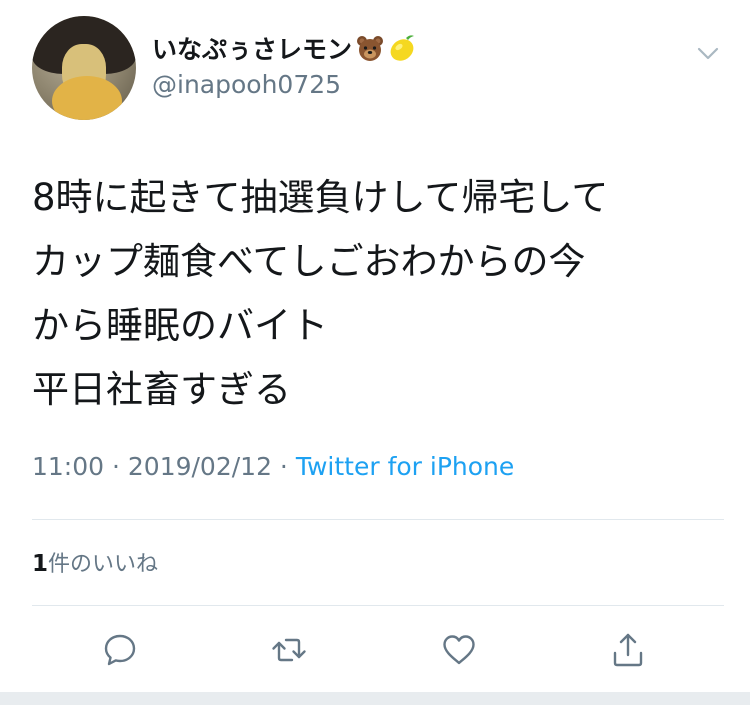 The width and height of the screenshot is (750, 705). I want to click on retweet-icon, so click(289, 650).